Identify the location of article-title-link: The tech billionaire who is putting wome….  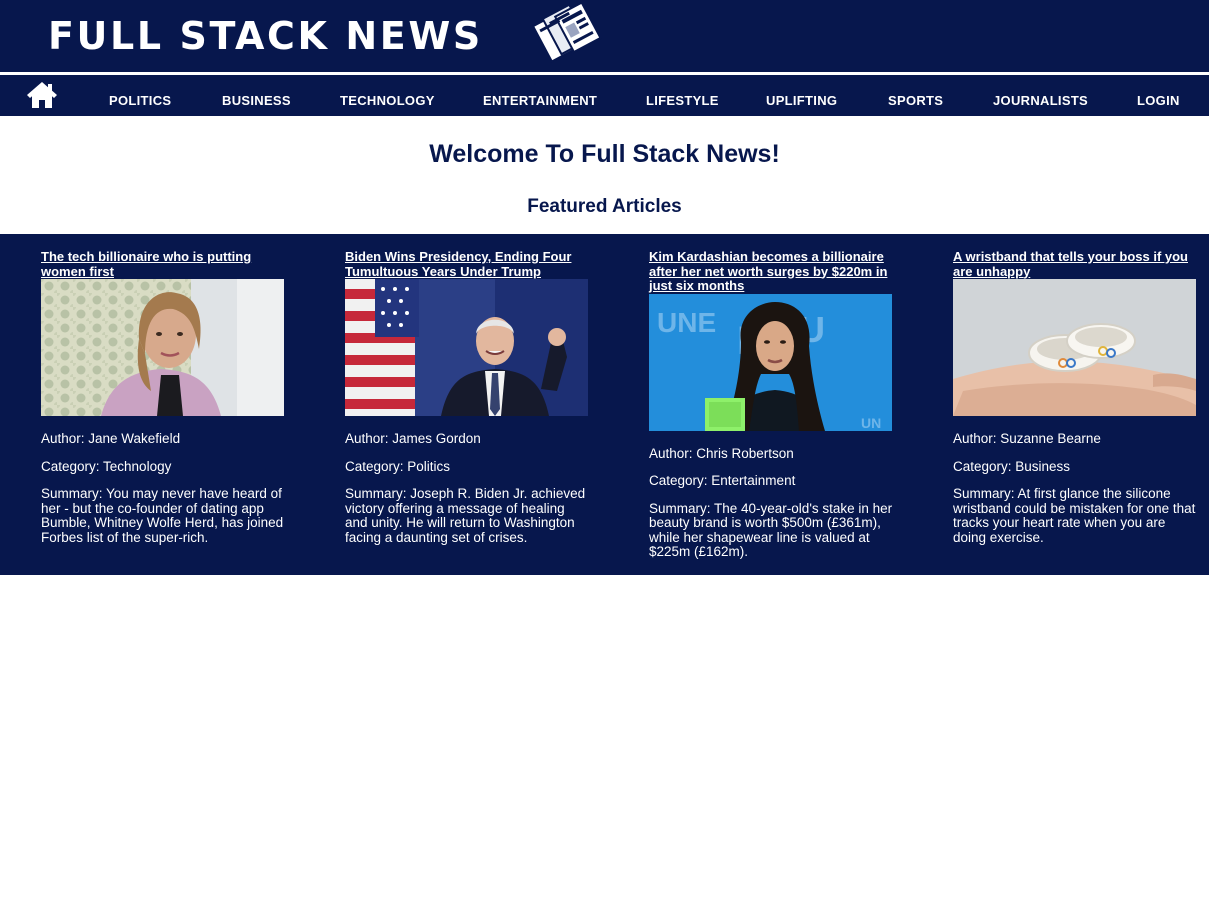
(166, 264).